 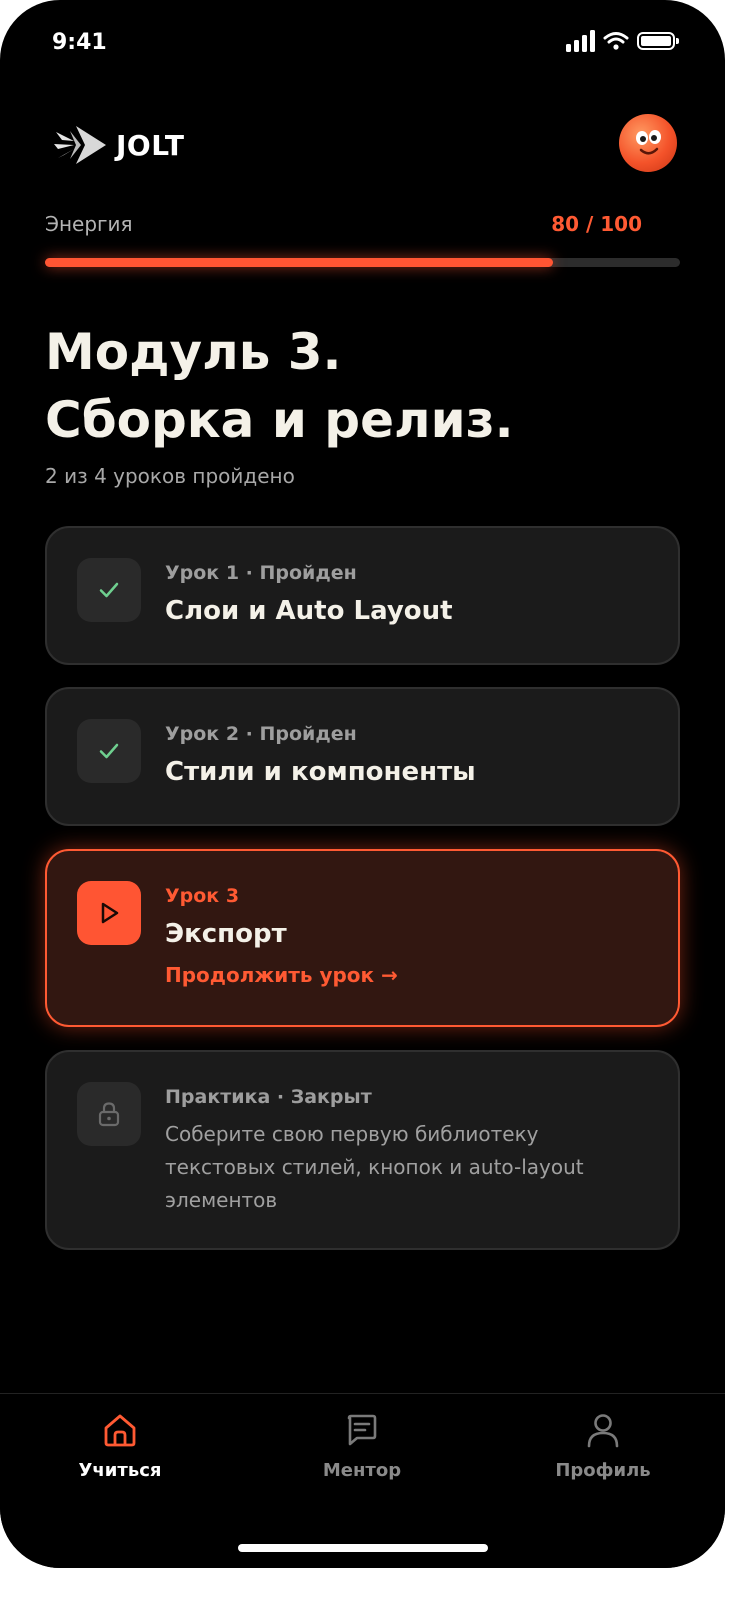 I want to click on lesson-card-2: Урок 2 · Пройден Стили и компоненты, so click(x=362, y=756).